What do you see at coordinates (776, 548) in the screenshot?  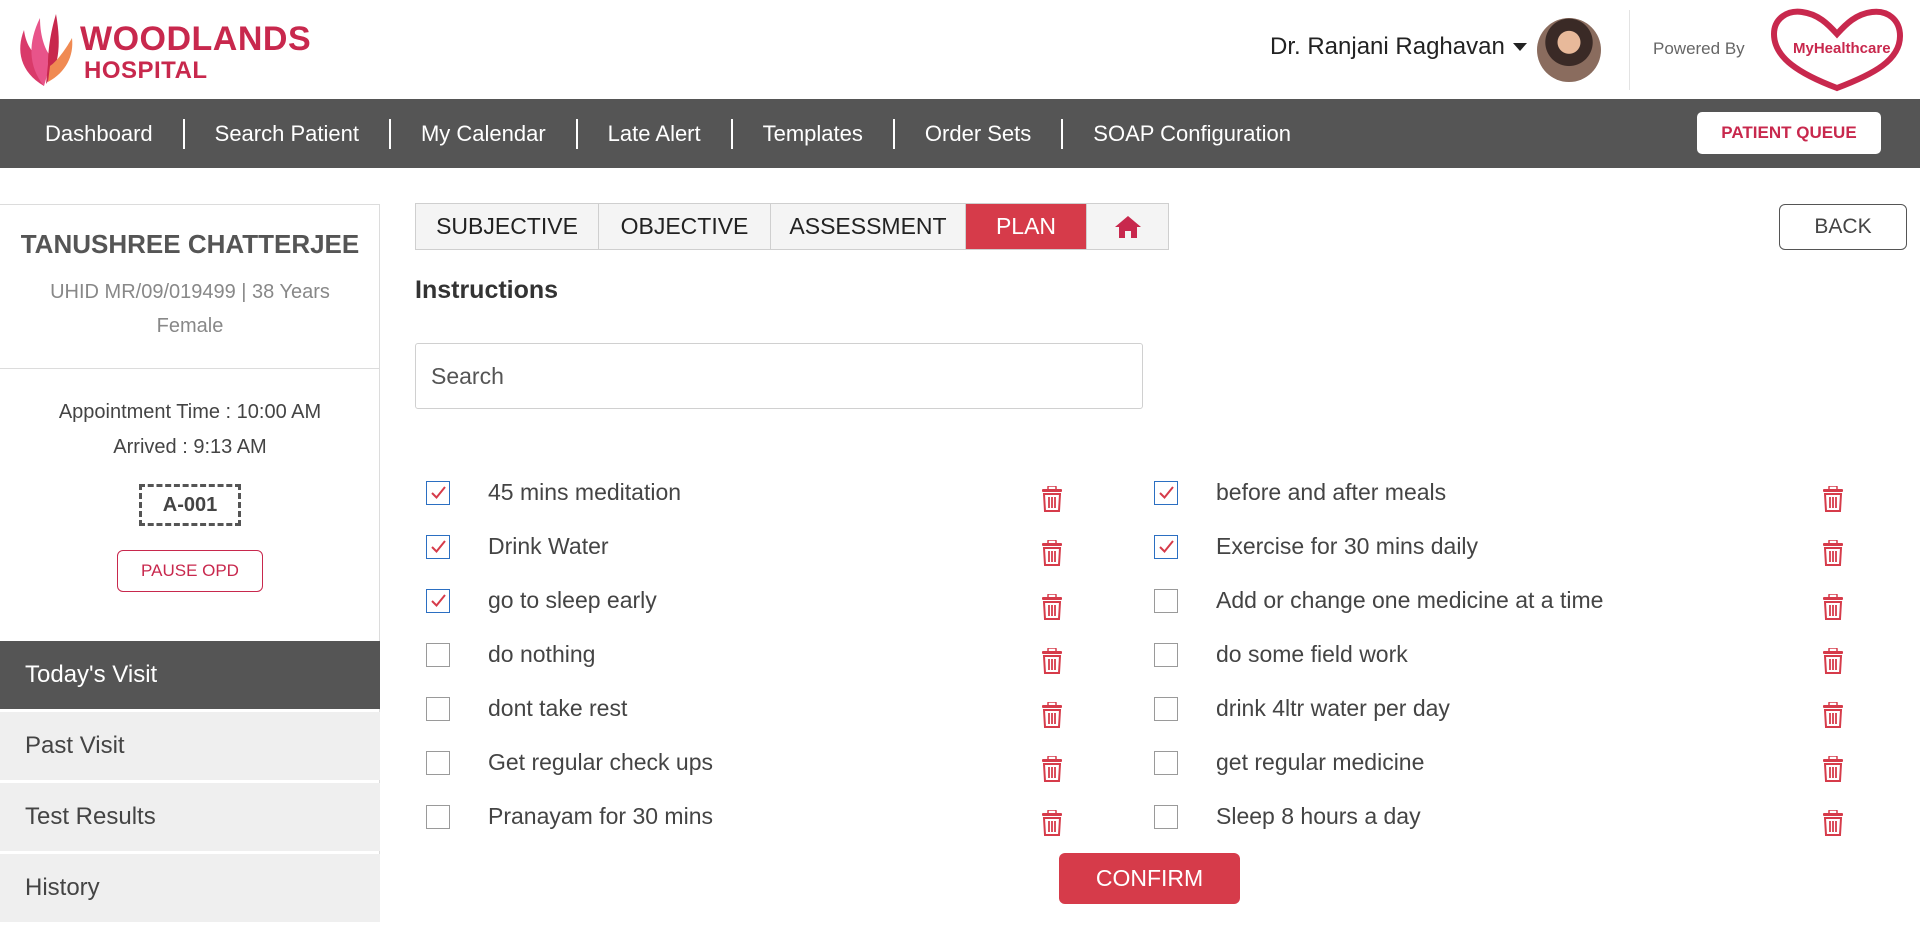 I see `instruction-row: Drink Water` at bounding box center [776, 548].